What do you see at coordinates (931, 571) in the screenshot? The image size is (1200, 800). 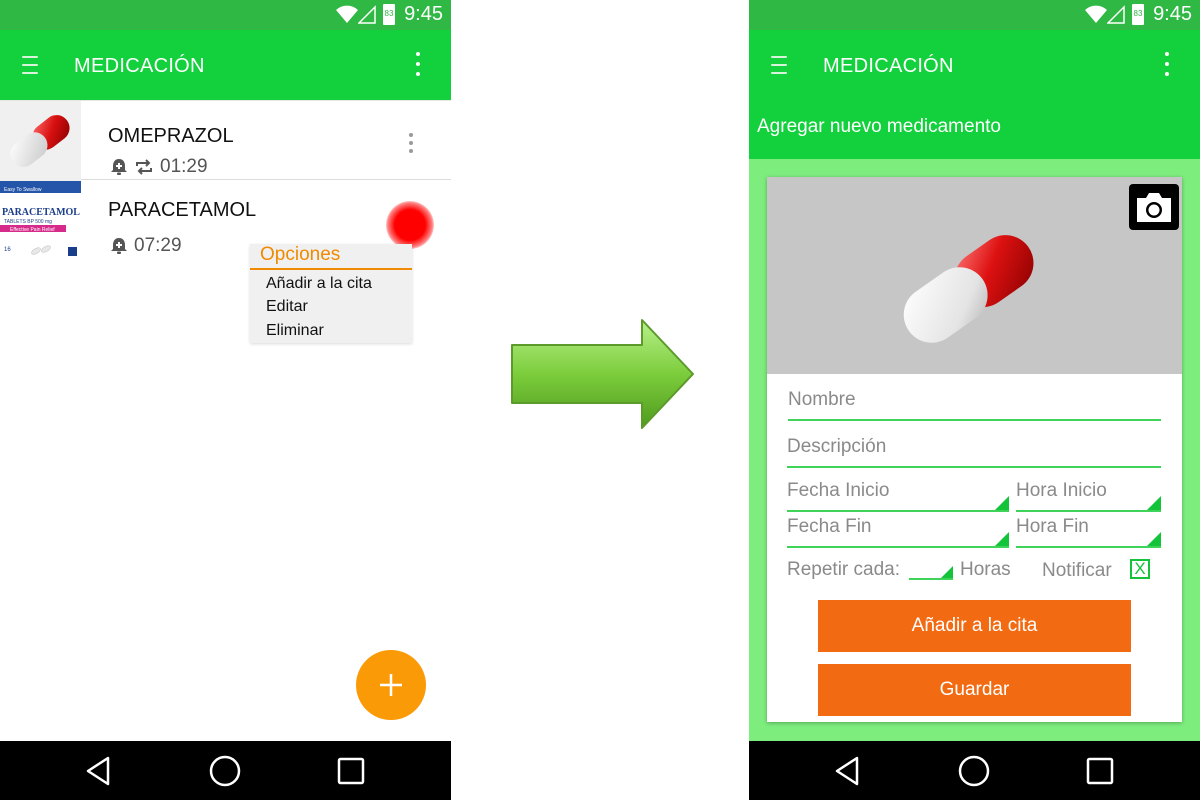 I see `repeat-hours-input` at bounding box center [931, 571].